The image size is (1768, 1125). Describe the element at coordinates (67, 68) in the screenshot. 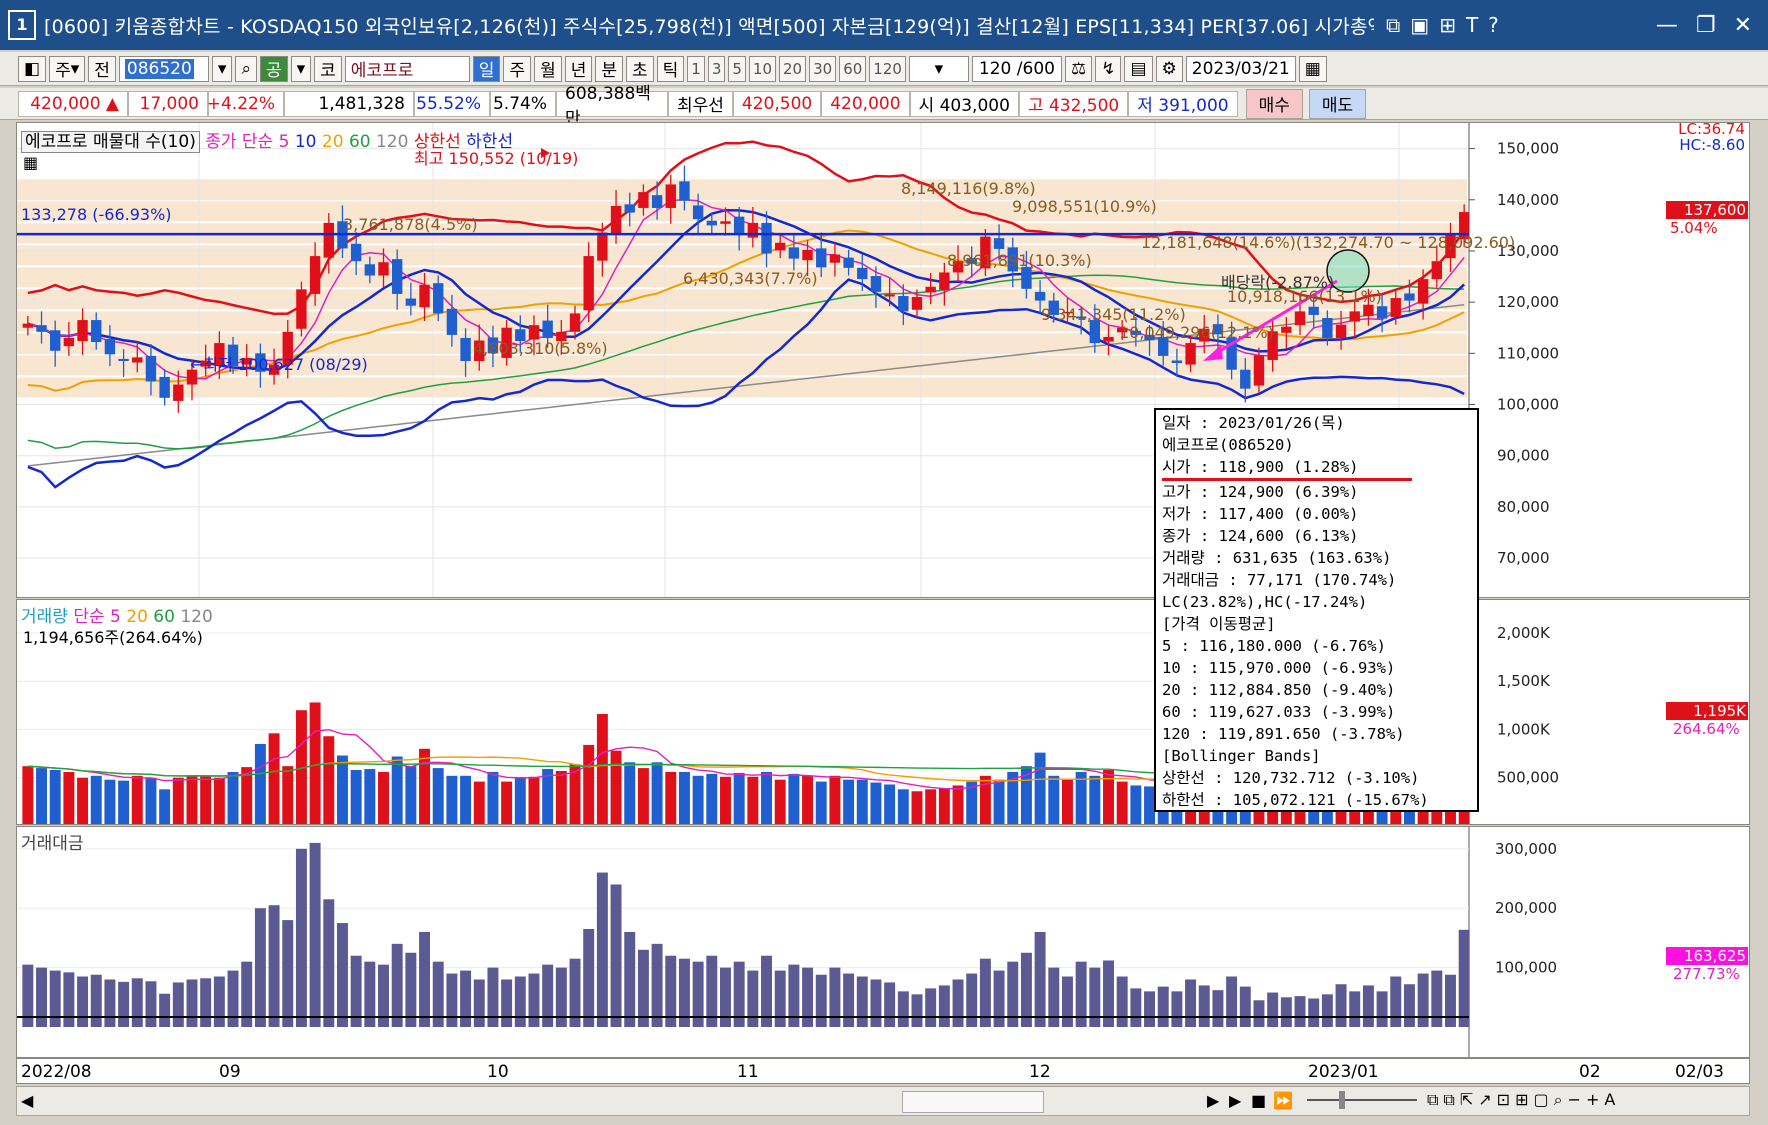

I see `market-select: 주 ▾` at that location.